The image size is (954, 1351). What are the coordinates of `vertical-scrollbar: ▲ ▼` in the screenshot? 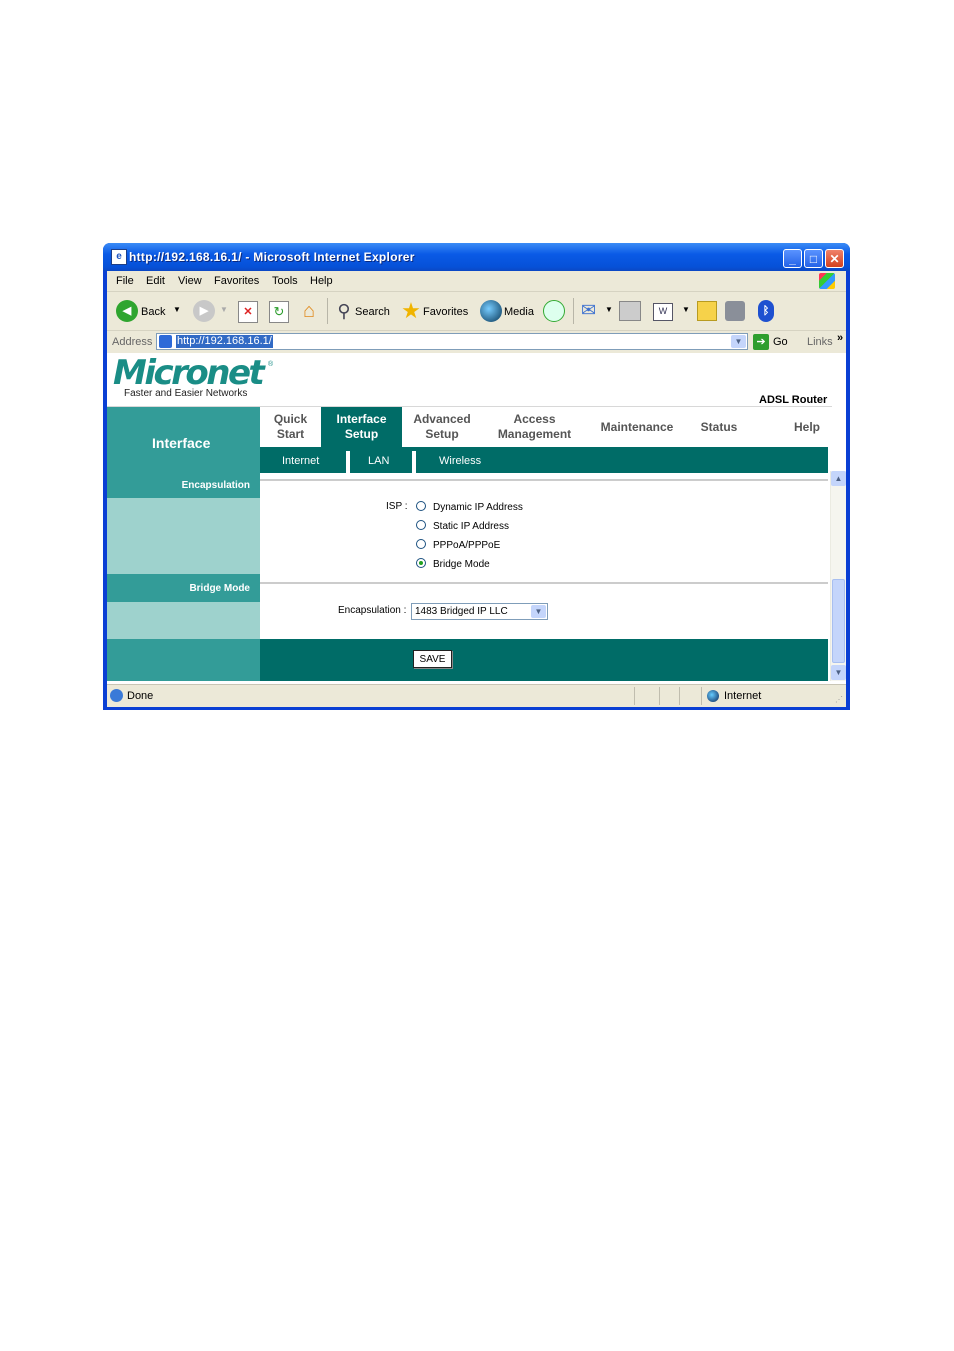 It's located at (838, 576).